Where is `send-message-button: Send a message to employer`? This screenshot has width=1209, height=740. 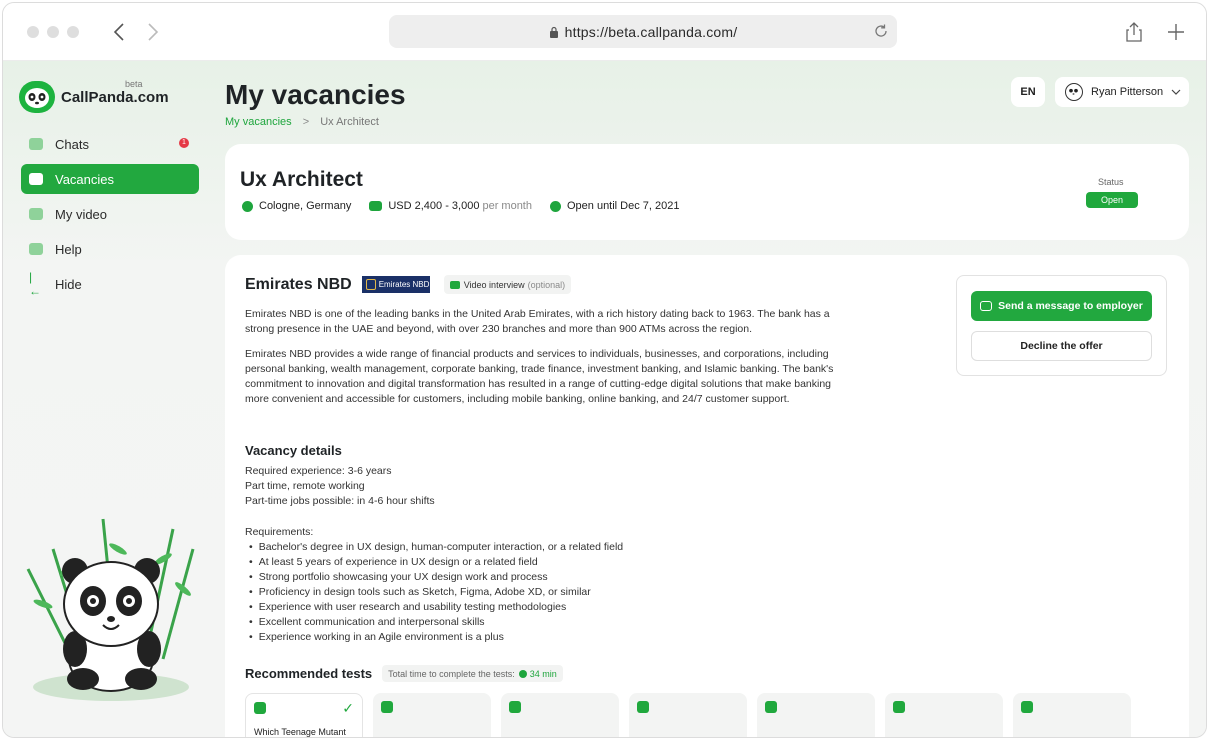
send-message-button: Send a message to employer is located at coordinates (1061, 306).